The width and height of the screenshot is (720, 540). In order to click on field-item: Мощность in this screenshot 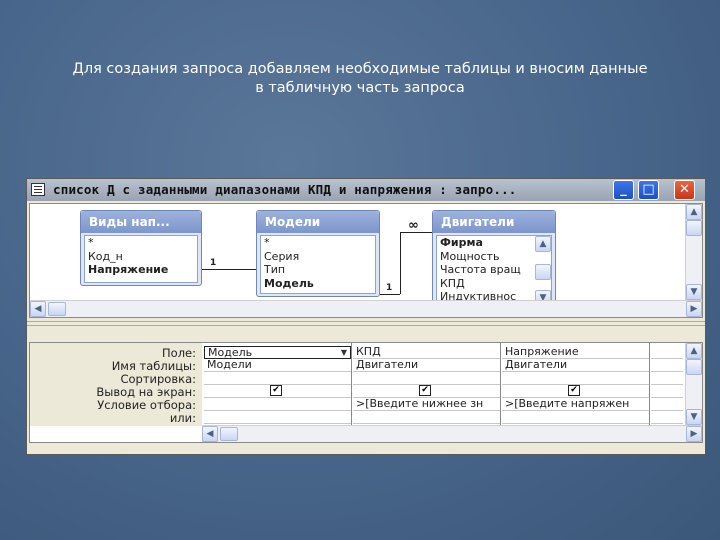, I will do `click(494, 257)`.